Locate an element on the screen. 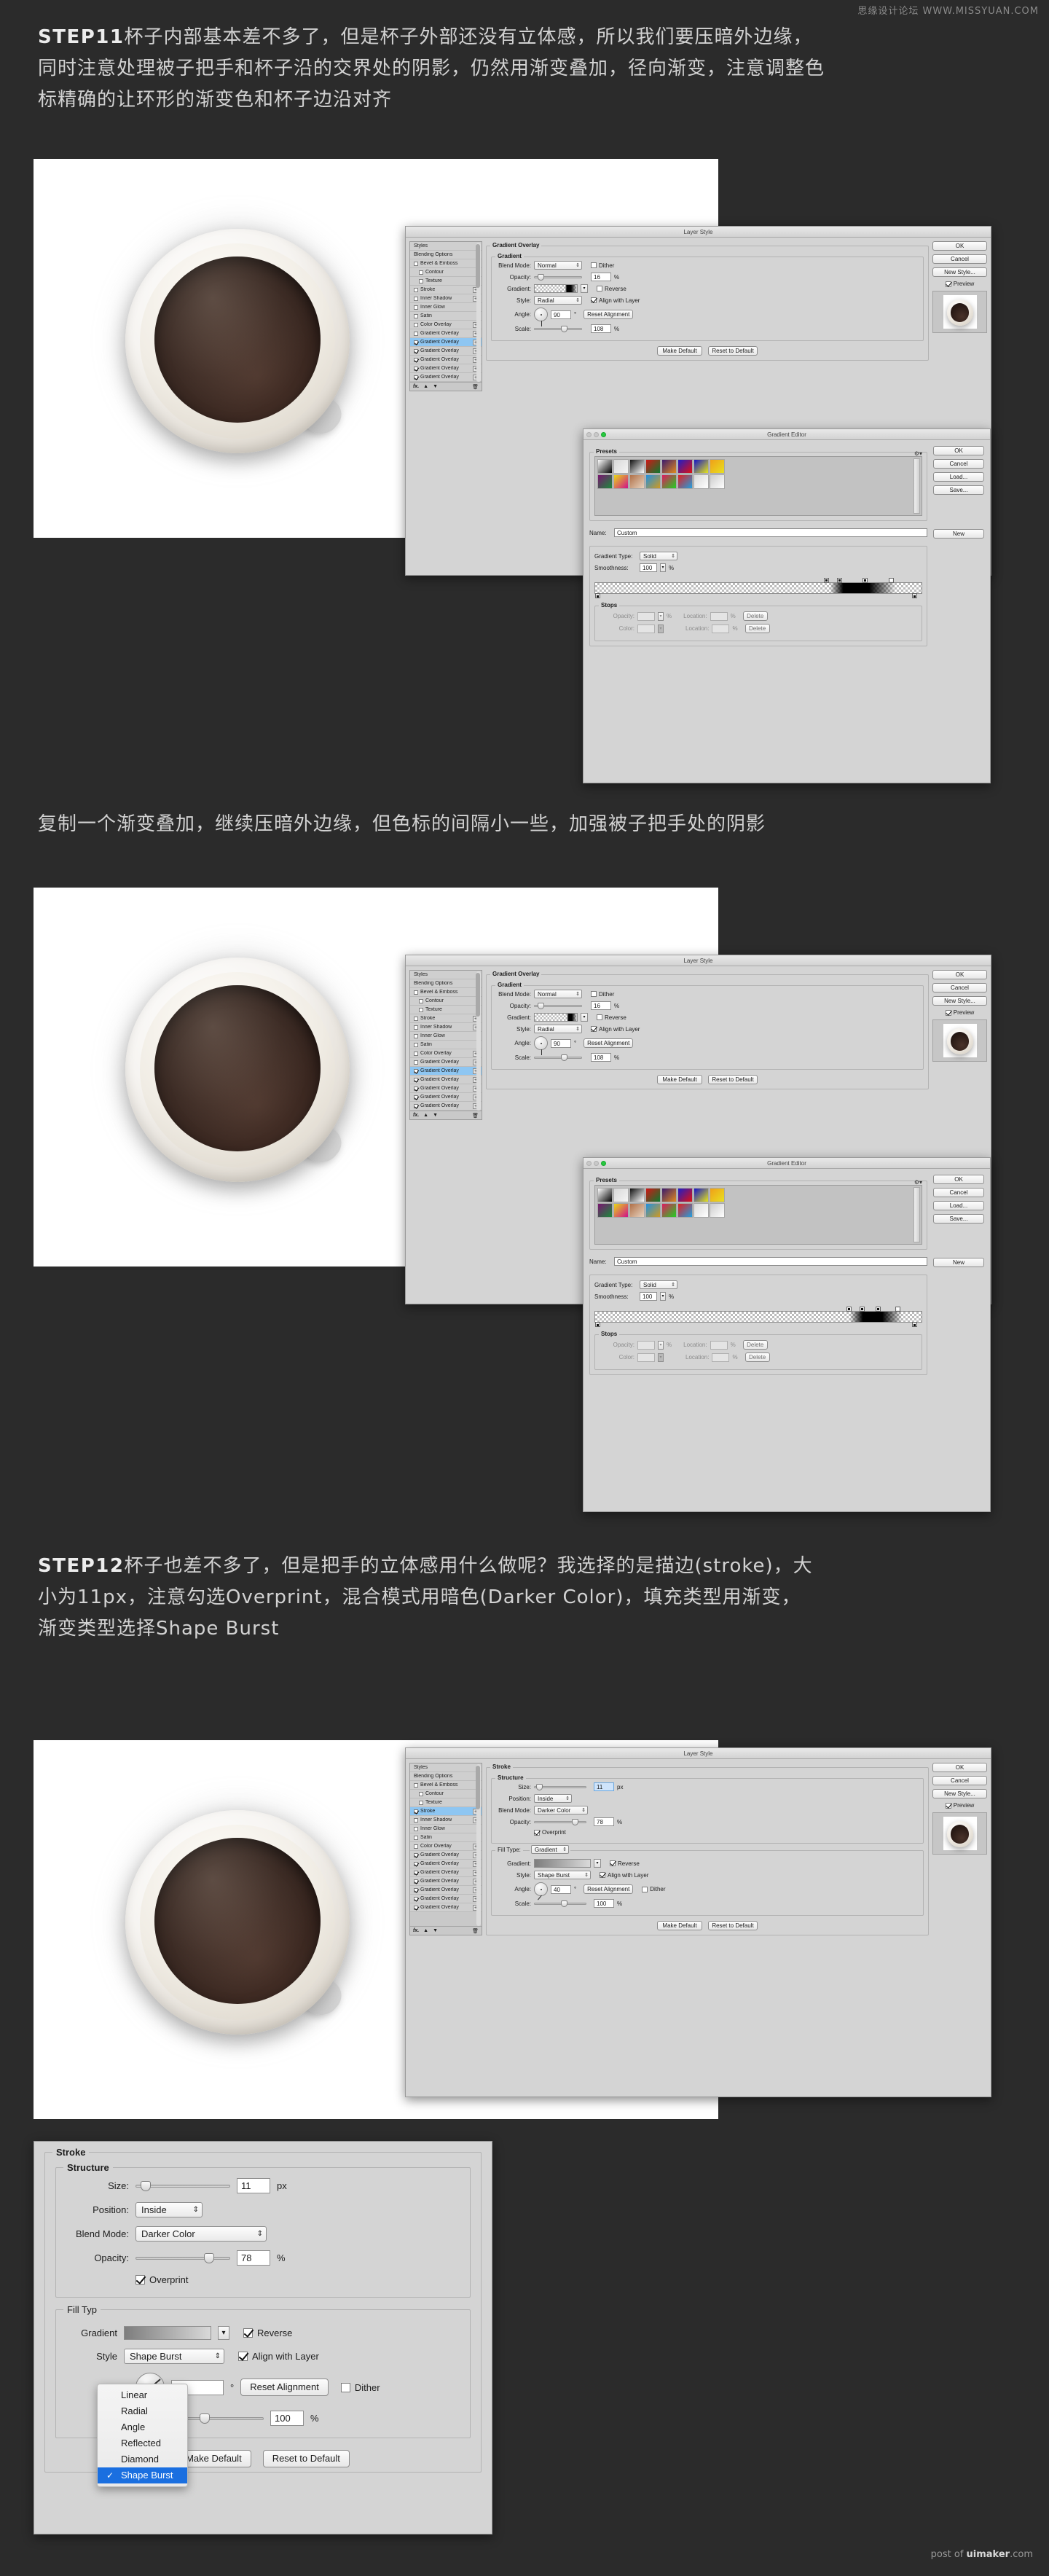 Image resolution: width=1049 pixels, height=2576 pixels. align-checkbox-box is located at coordinates (594, 300).